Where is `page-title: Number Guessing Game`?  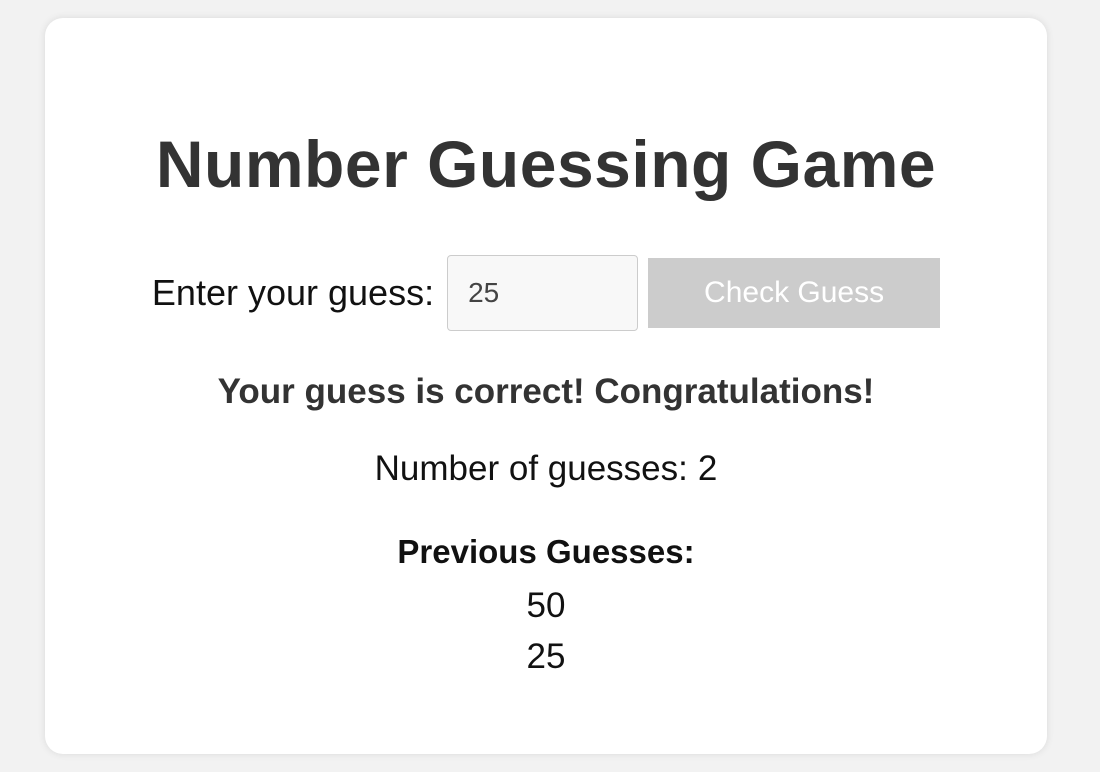 page-title: Number Guessing Game is located at coordinates (546, 164).